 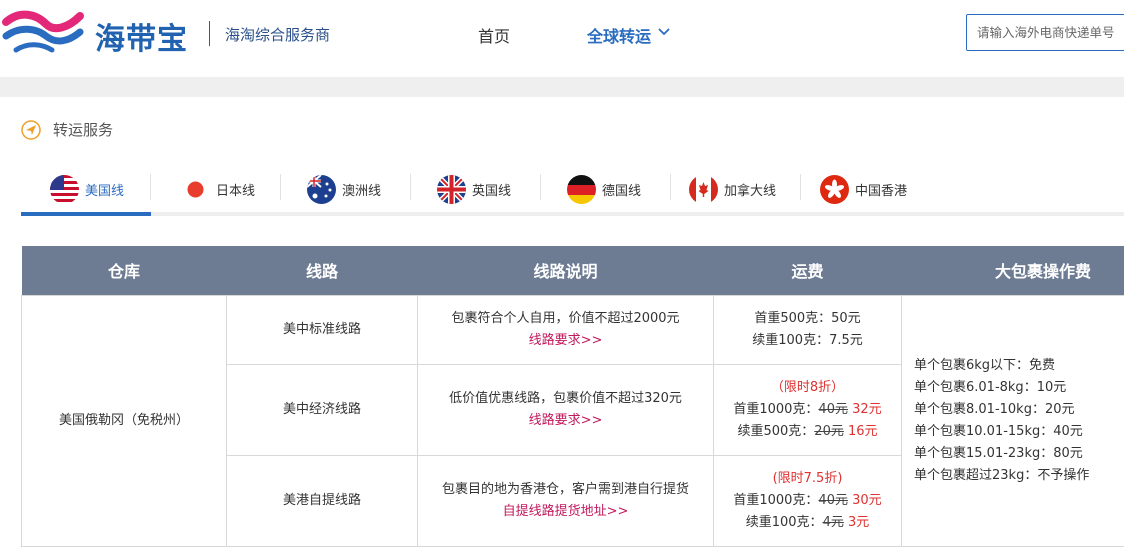 I want to click on fee-line: 单个包裹15.01-23kg：80元, so click(x=998, y=453).